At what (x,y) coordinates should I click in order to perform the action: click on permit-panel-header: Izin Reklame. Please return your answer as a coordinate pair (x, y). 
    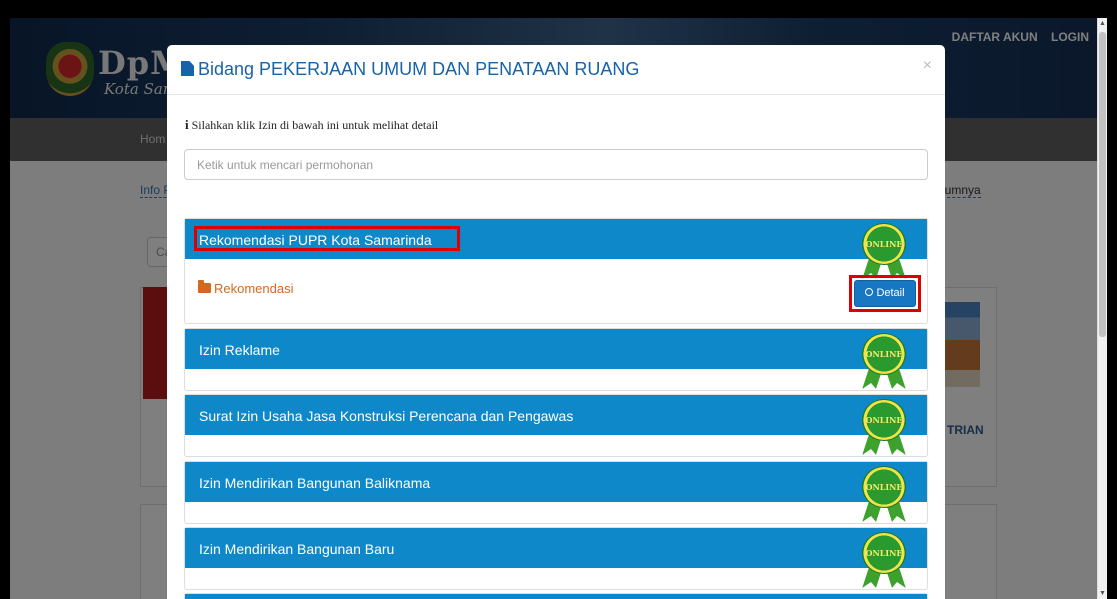
    Looking at the image, I should click on (556, 349).